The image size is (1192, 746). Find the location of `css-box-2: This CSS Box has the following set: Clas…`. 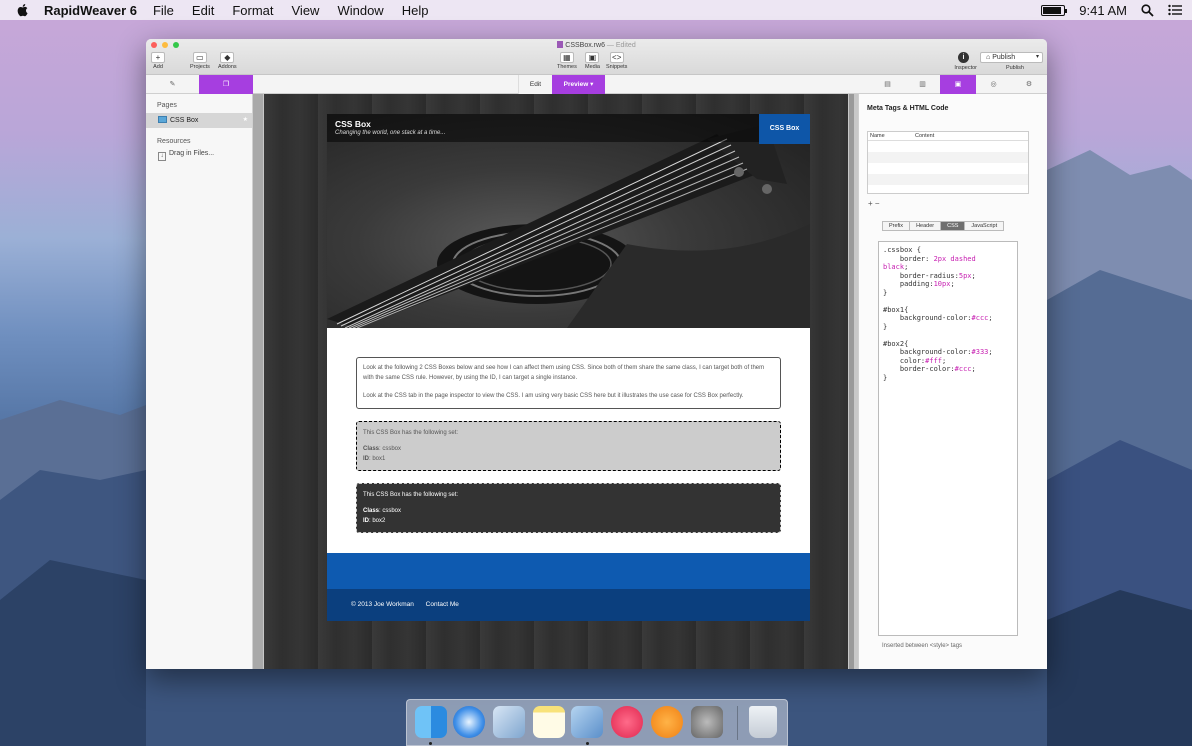

css-box-2: This CSS Box has the following set: Clas… is located at coordinates (568, 507).